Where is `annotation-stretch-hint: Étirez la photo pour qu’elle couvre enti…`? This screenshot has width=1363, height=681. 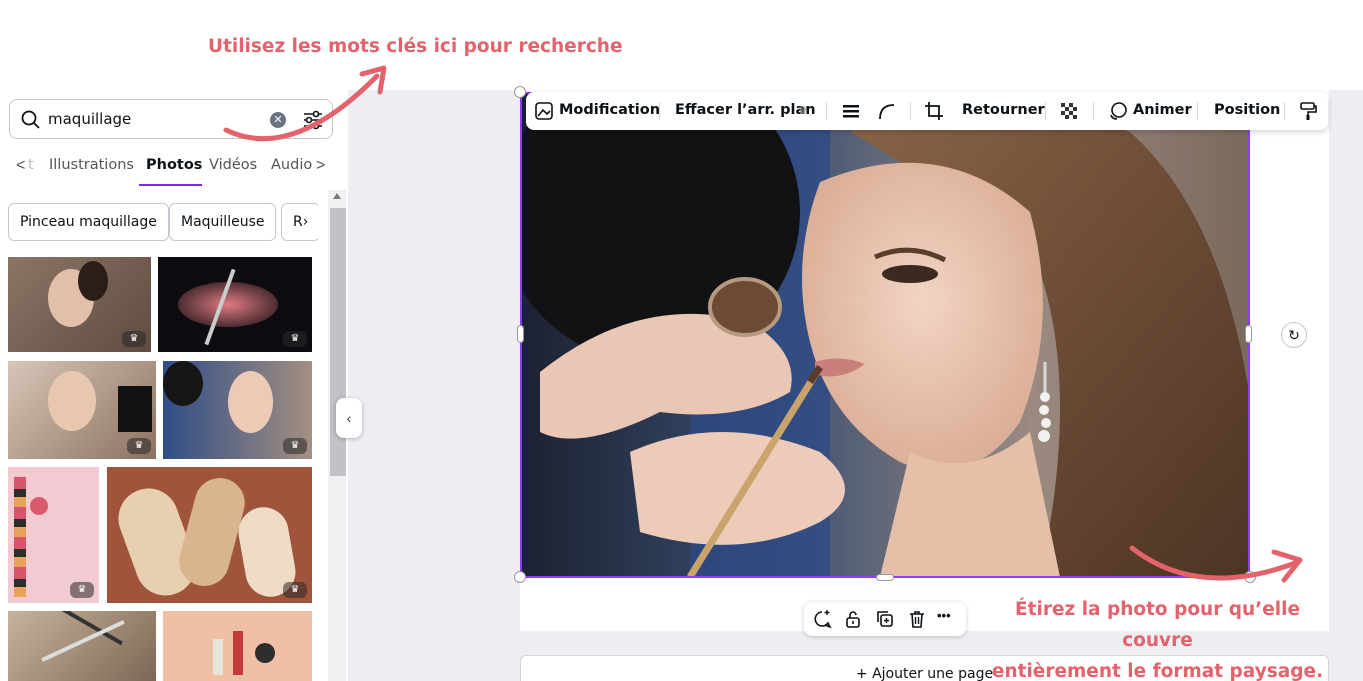 annotation-stretch-hint: Étirez la photo pour qu’elle couvre enti… is located at coordinates (1157, 637).